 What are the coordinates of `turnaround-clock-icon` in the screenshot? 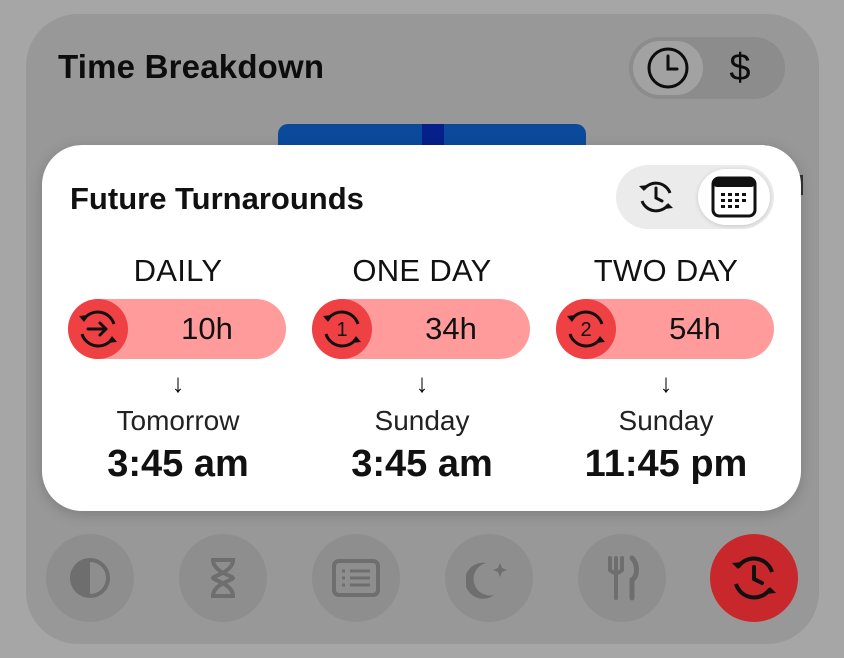 It's located at (754, 578).